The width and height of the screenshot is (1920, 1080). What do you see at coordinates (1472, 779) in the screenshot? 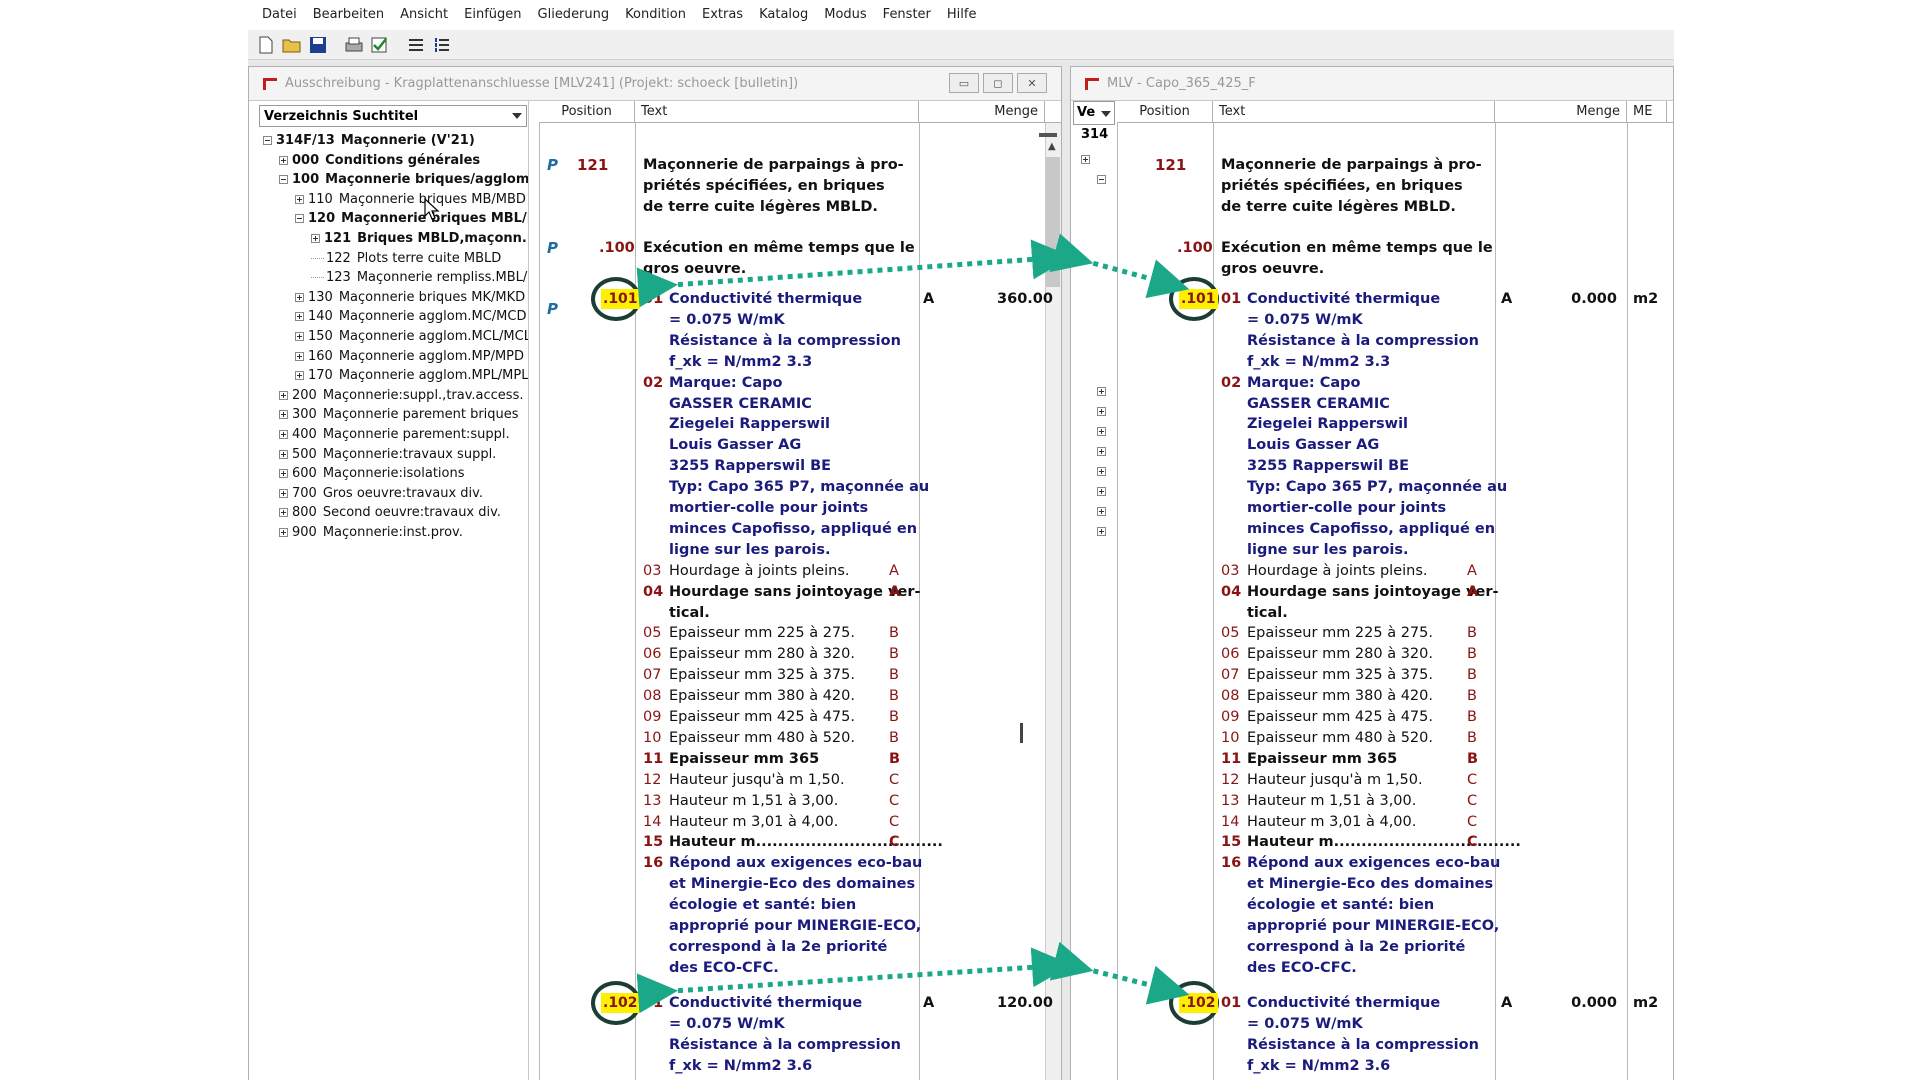
I see `line-code: C` at bounding box center [1472, 779].